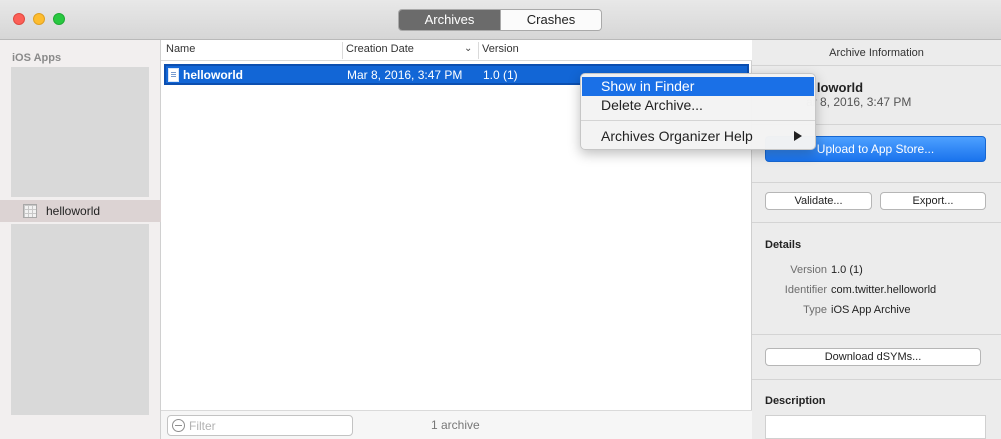 The width and height of the screenshot is (1001, 439). I want to click on filter-icon, so click(178, 425).